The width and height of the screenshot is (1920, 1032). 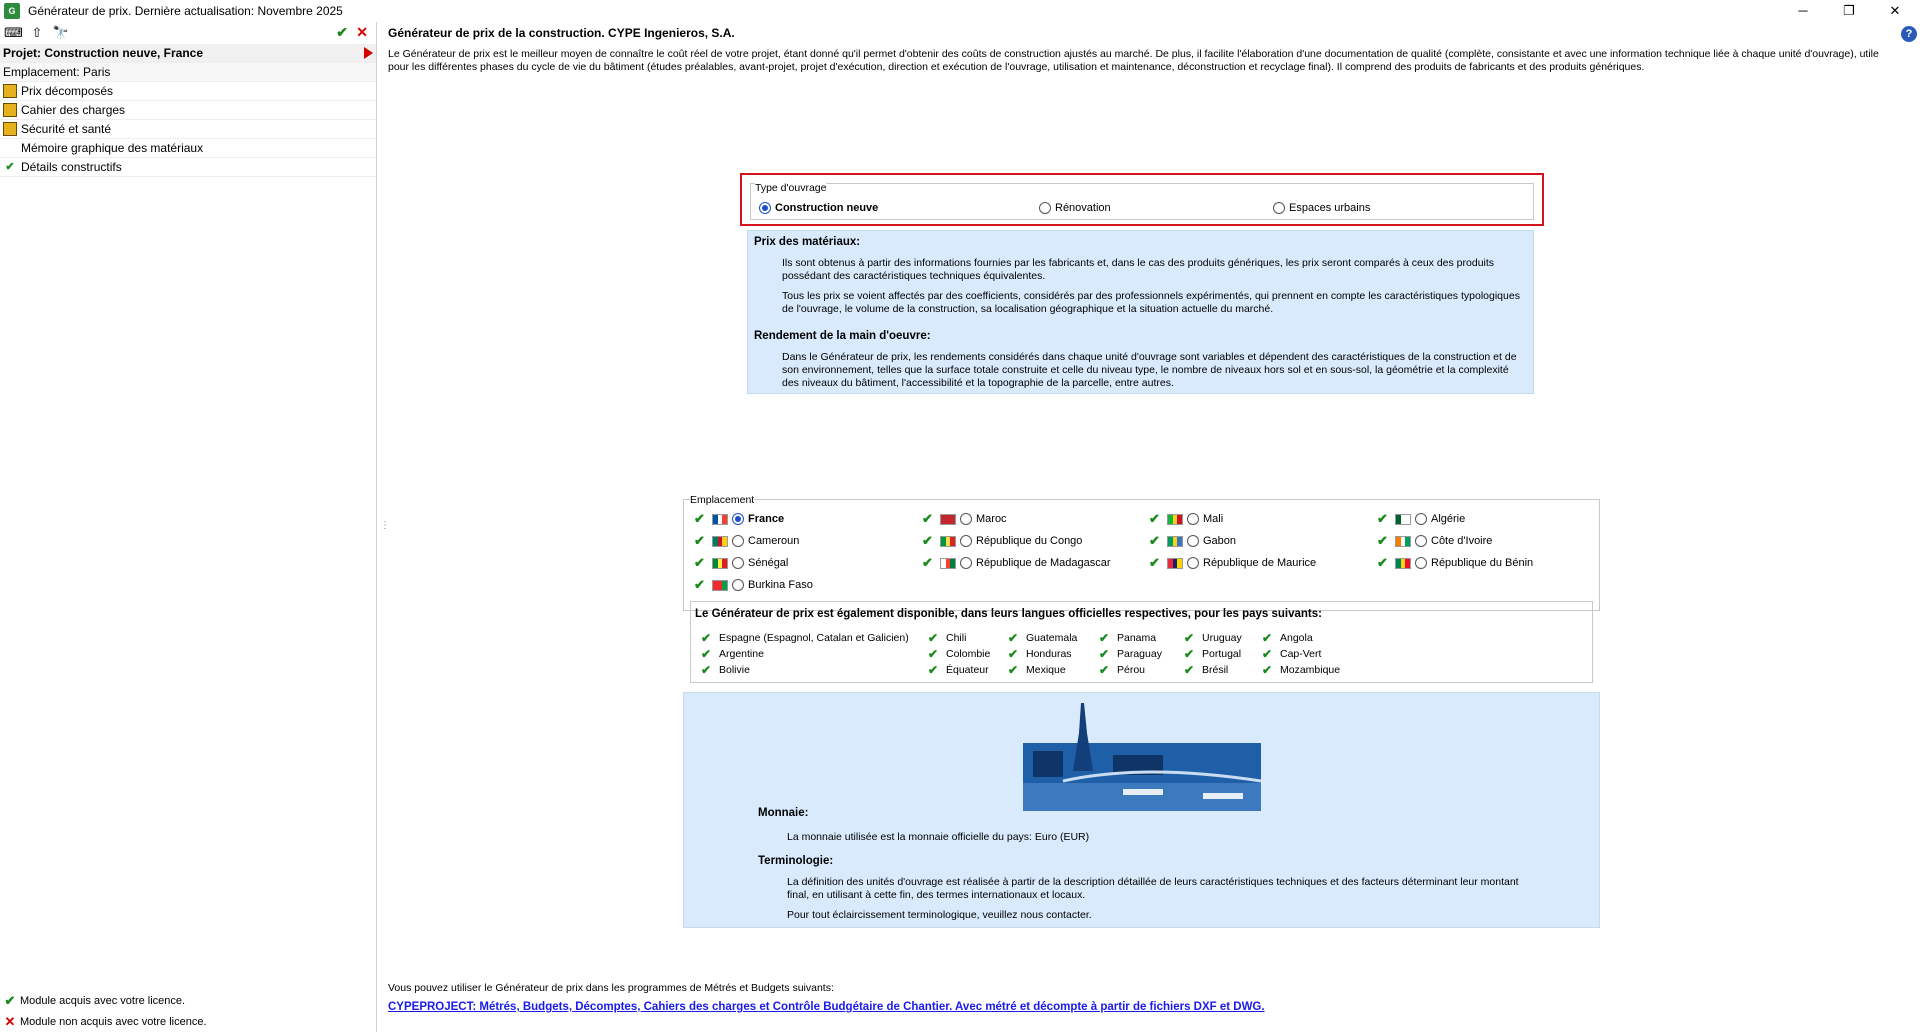 What do you see at coordinates (1232, 562) in the screenshot?
I see `country-option: ✔ République de Maurice` at bounding box center [1232, 562].